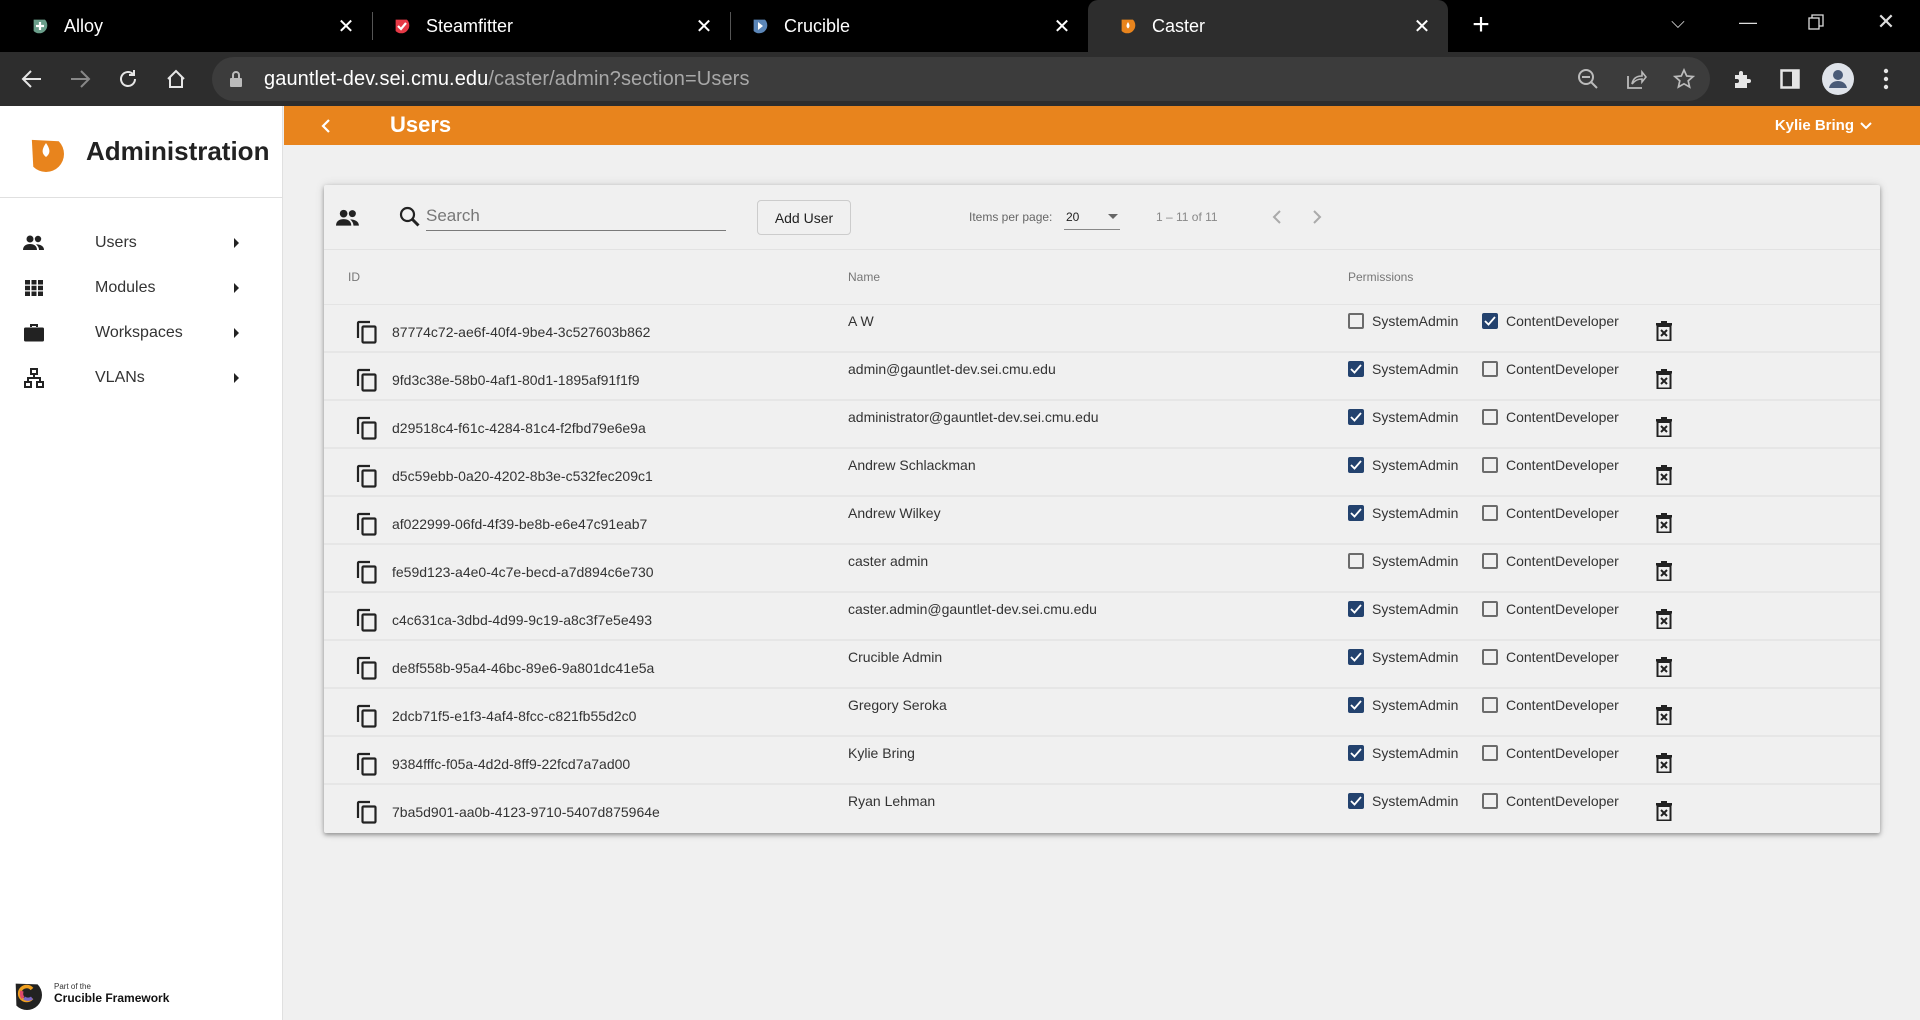 The image size is (1920, 1020). What do you see at coordinates (128, 79) in the screenshot?
I see `reload-button` at bounding box center [128, 79].